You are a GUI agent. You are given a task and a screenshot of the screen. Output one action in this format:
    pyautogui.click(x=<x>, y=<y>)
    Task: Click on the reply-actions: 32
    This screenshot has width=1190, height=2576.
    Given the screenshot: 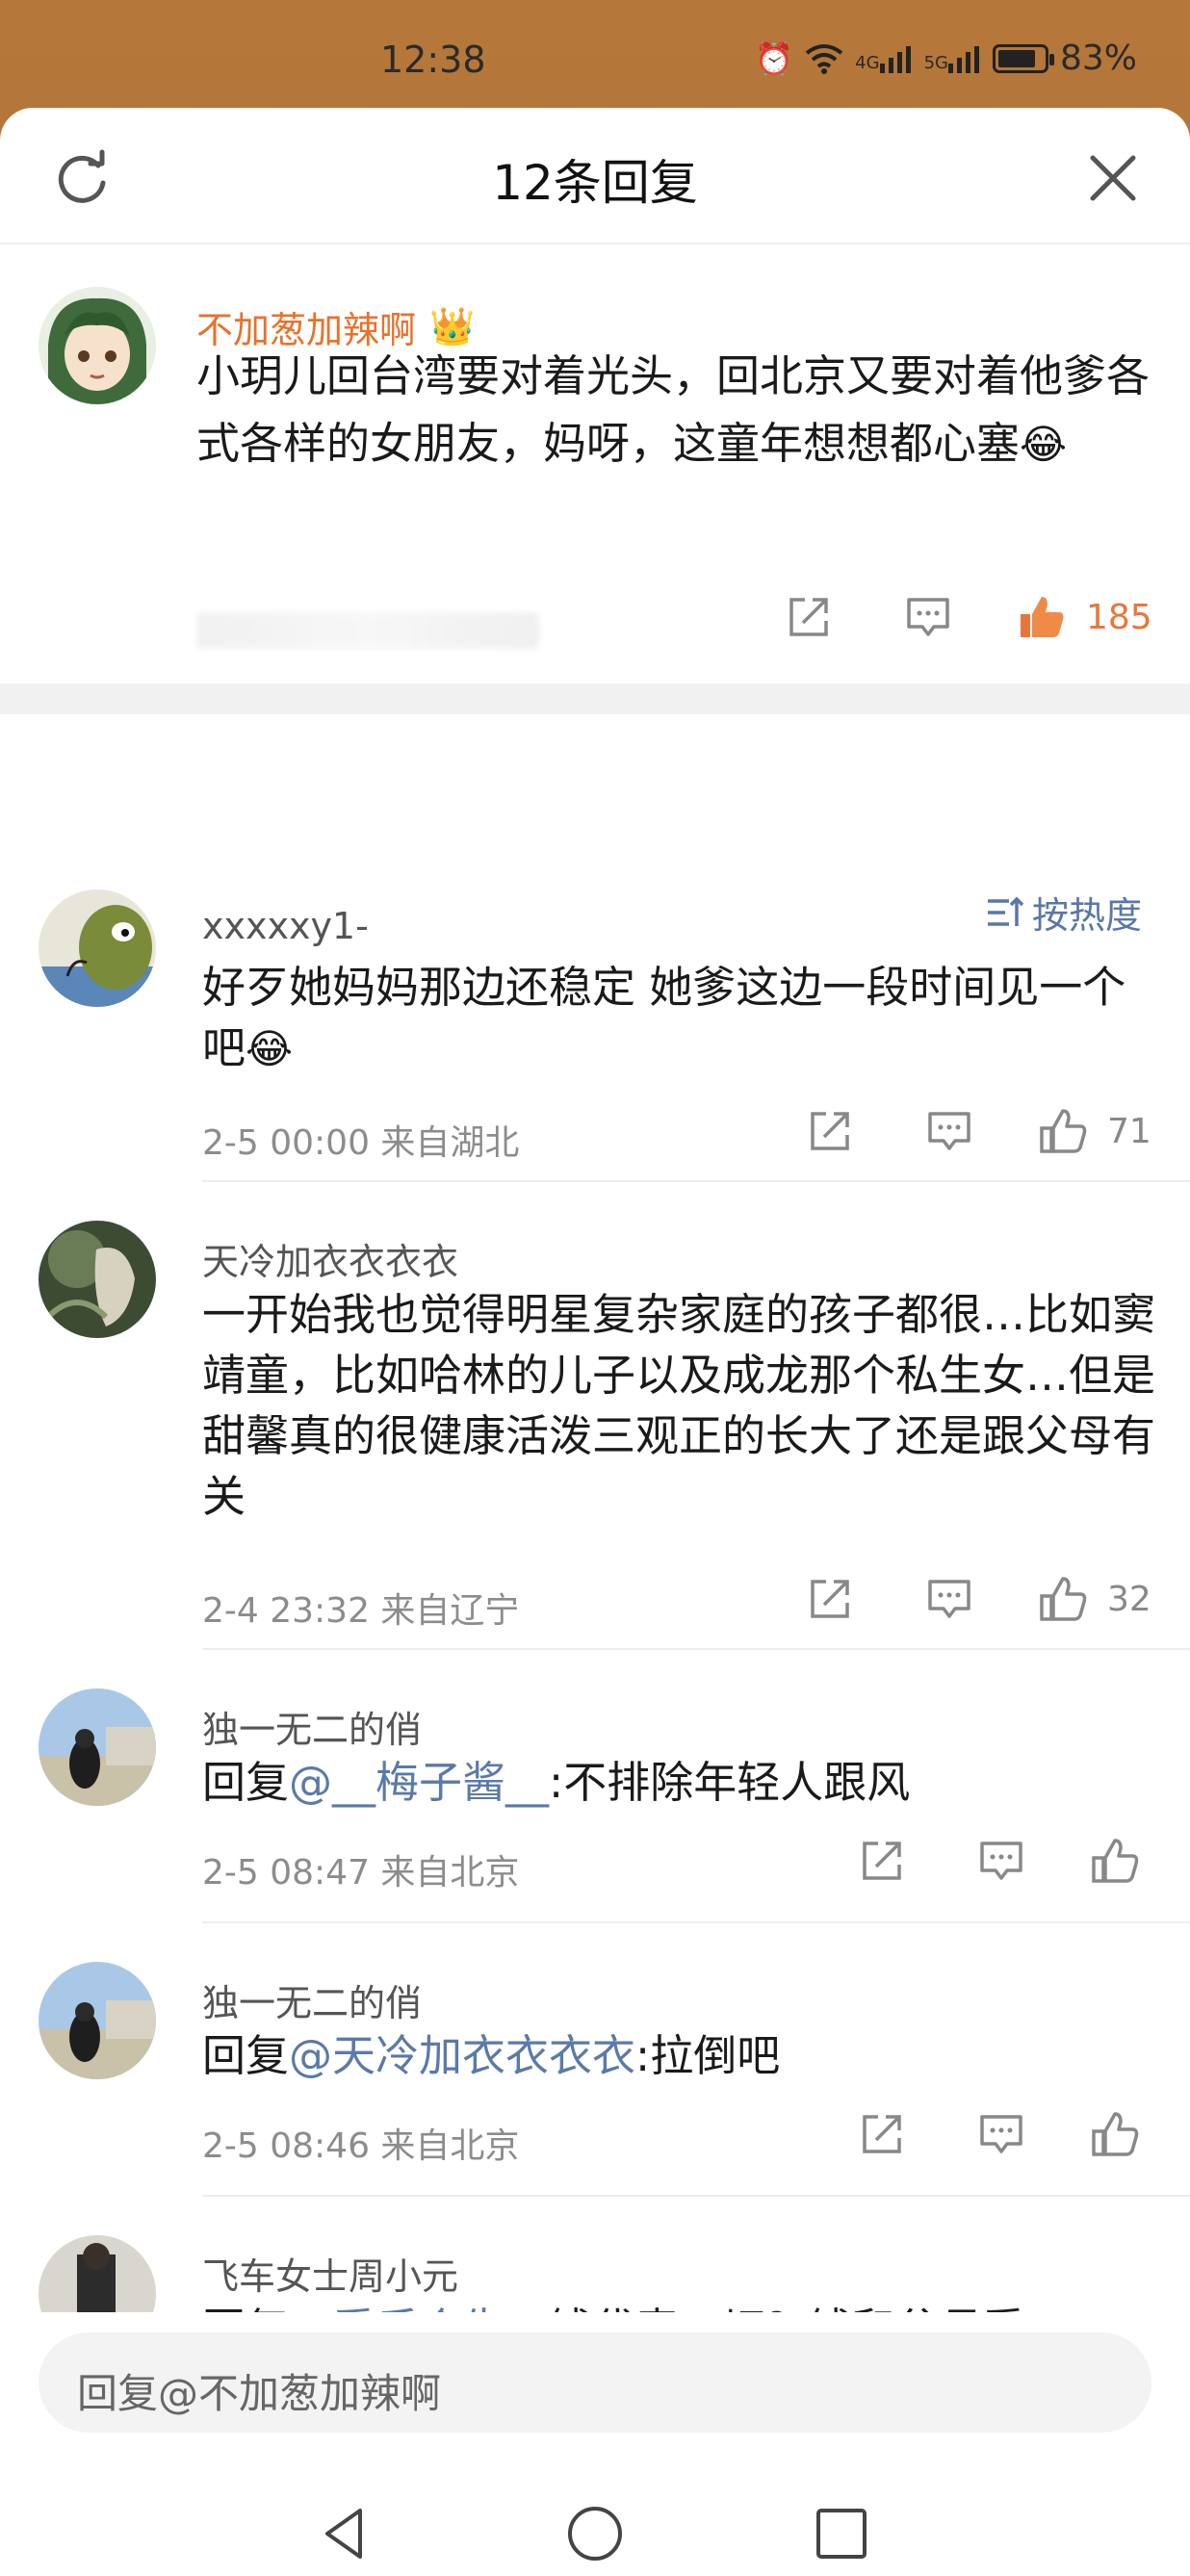 What is the action you would take?
    pyautogui.click(x=976, y=1599)
    